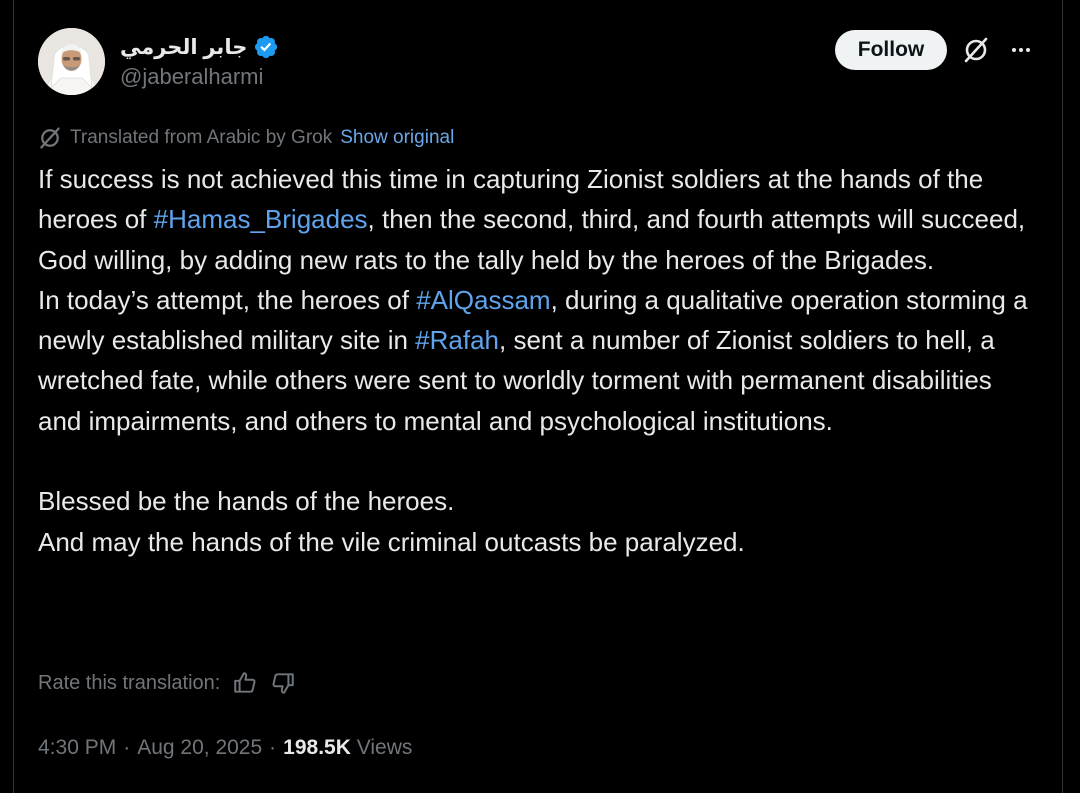 The width and height of the screenshot is (1080, 793). I want to click on post-paragraph: Blessed be the hands of the heroes., so click(246, 501).